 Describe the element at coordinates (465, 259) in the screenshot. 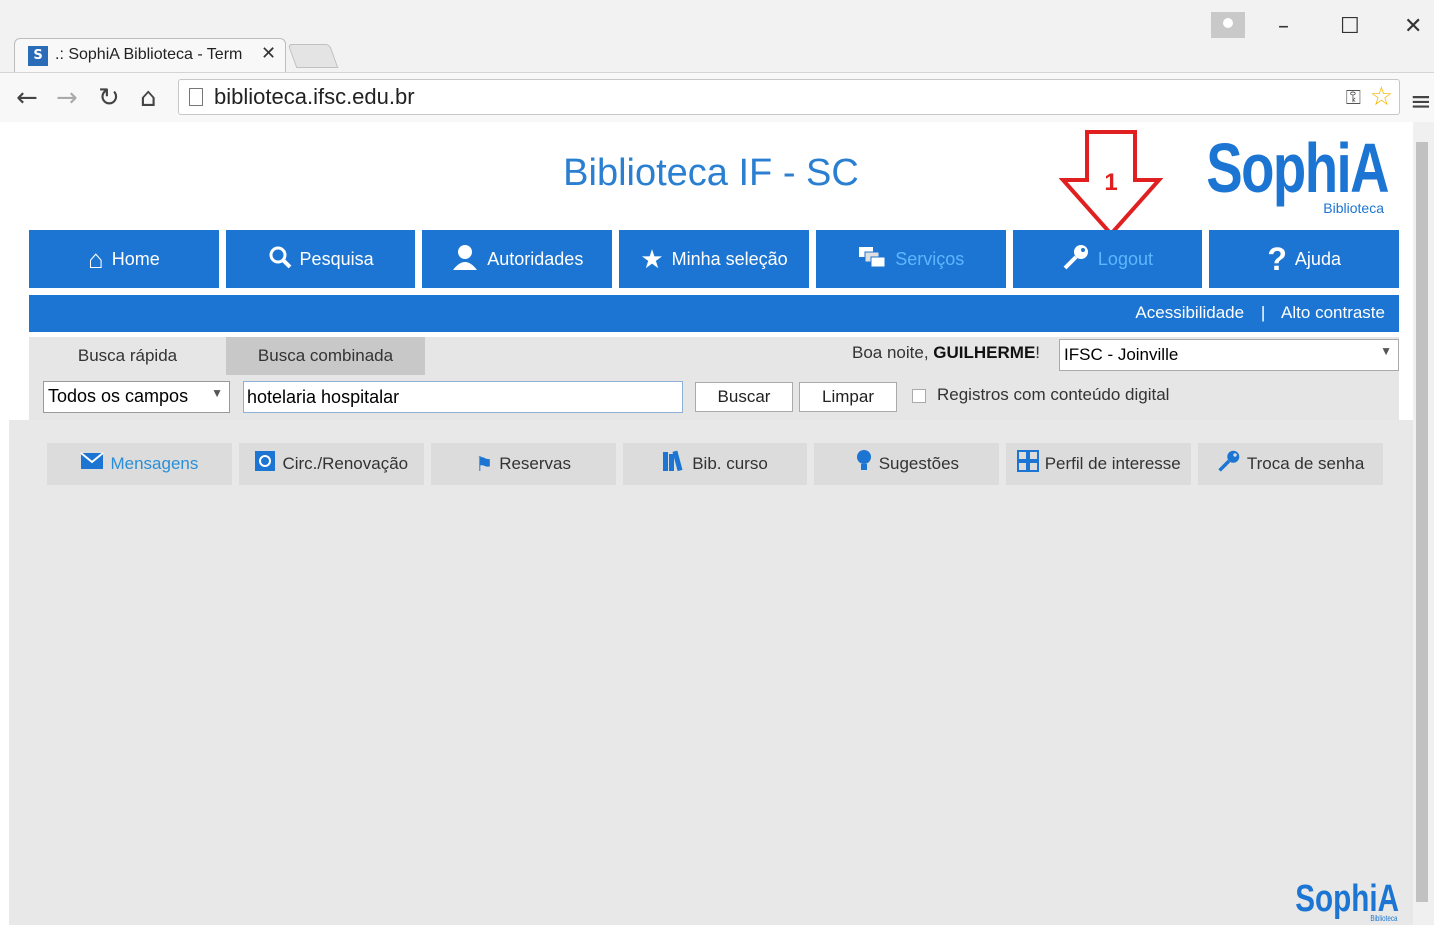

I see `person-icon` at that location.